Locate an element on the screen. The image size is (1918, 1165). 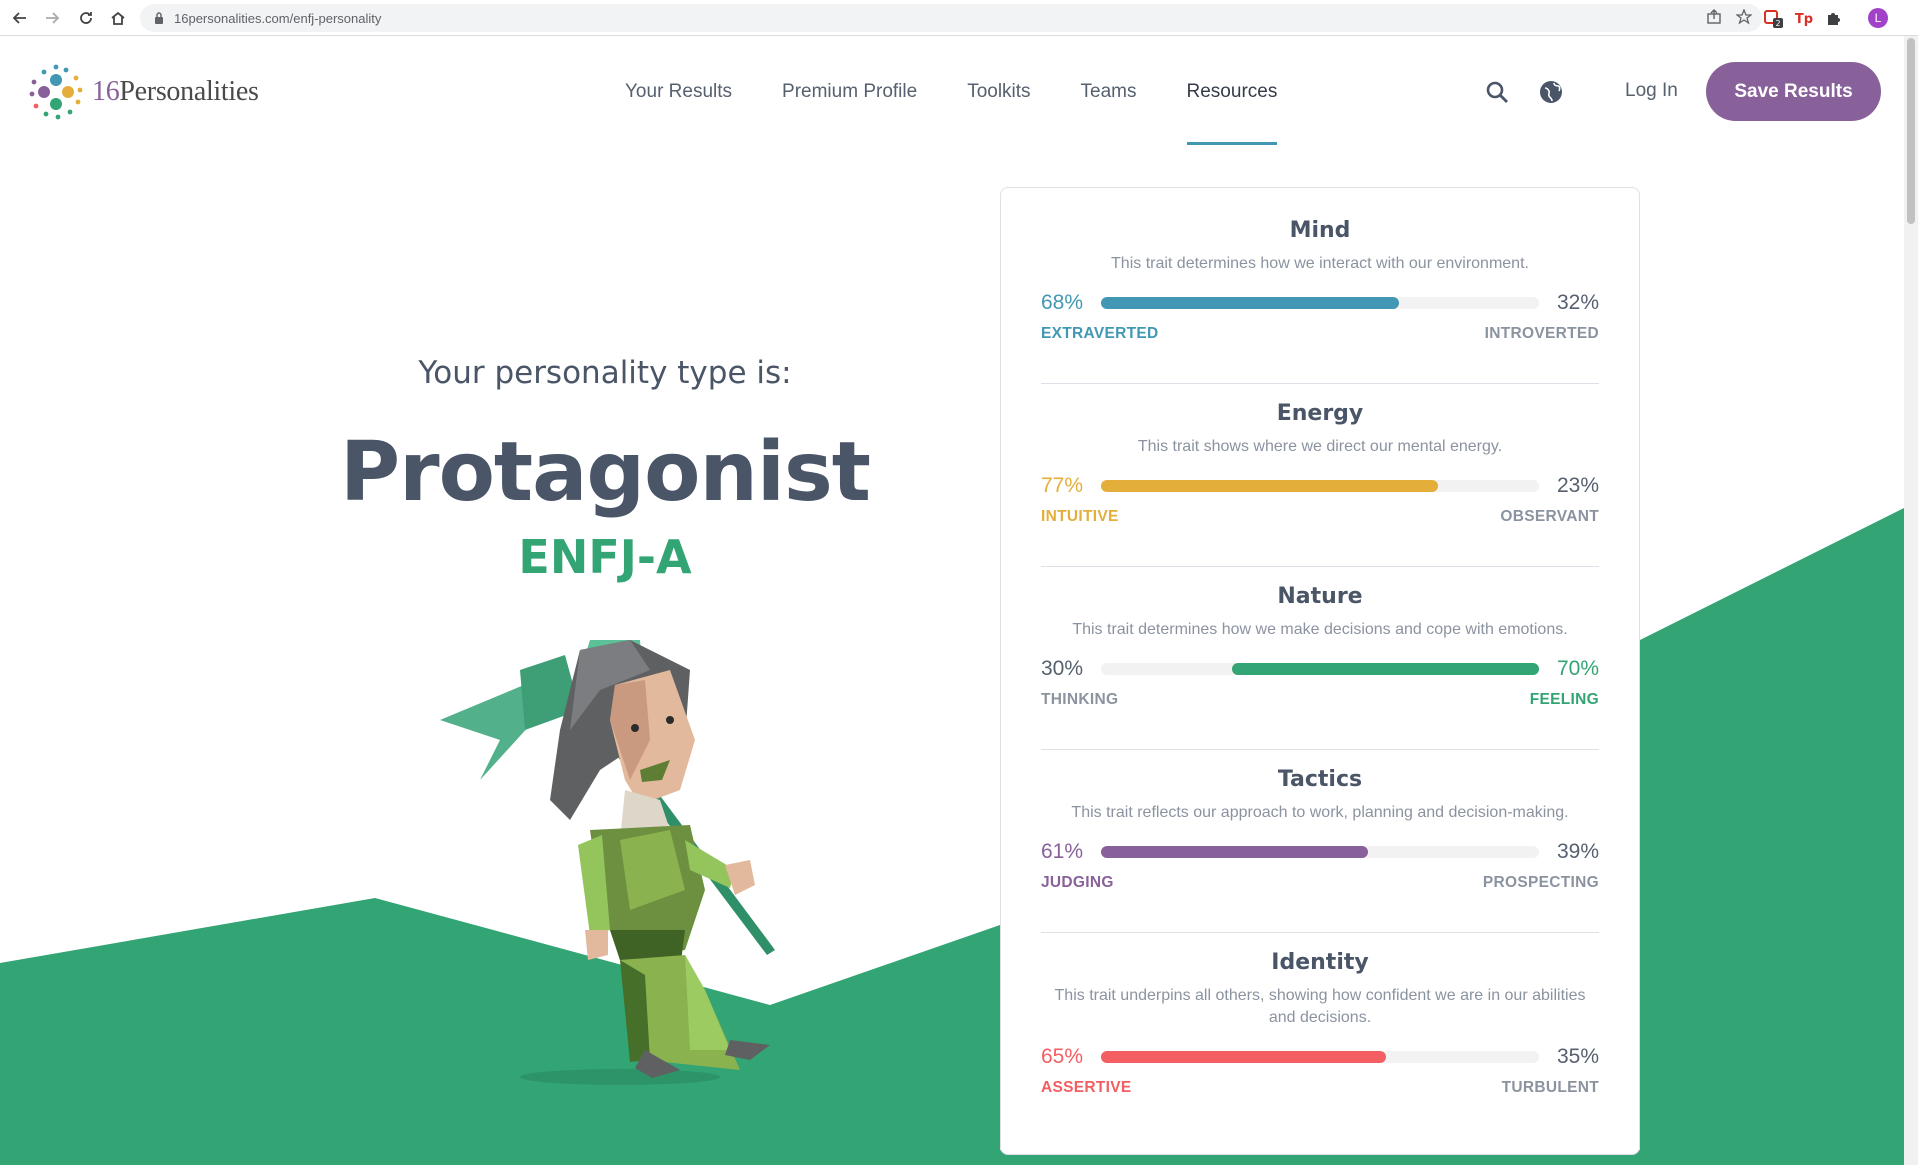
trait-label-row: JUDGING PROSPECTING is located at coordinates (1320, 884).